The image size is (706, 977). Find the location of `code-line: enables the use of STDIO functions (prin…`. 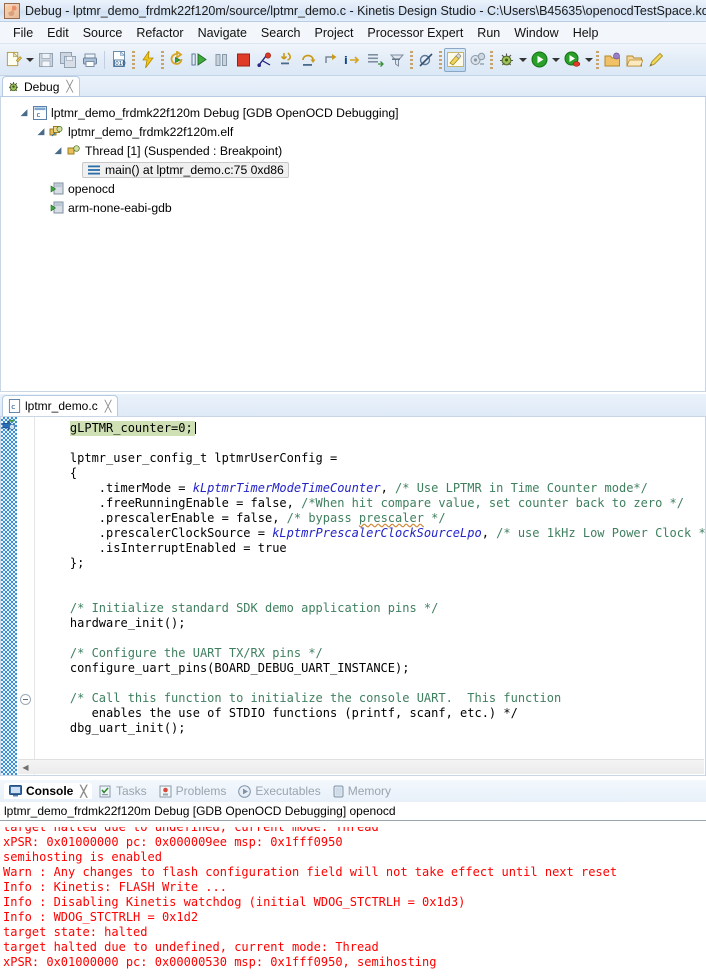

code-line: enables the use of STDIO functions (prin… is located at coordinates (370, 713).